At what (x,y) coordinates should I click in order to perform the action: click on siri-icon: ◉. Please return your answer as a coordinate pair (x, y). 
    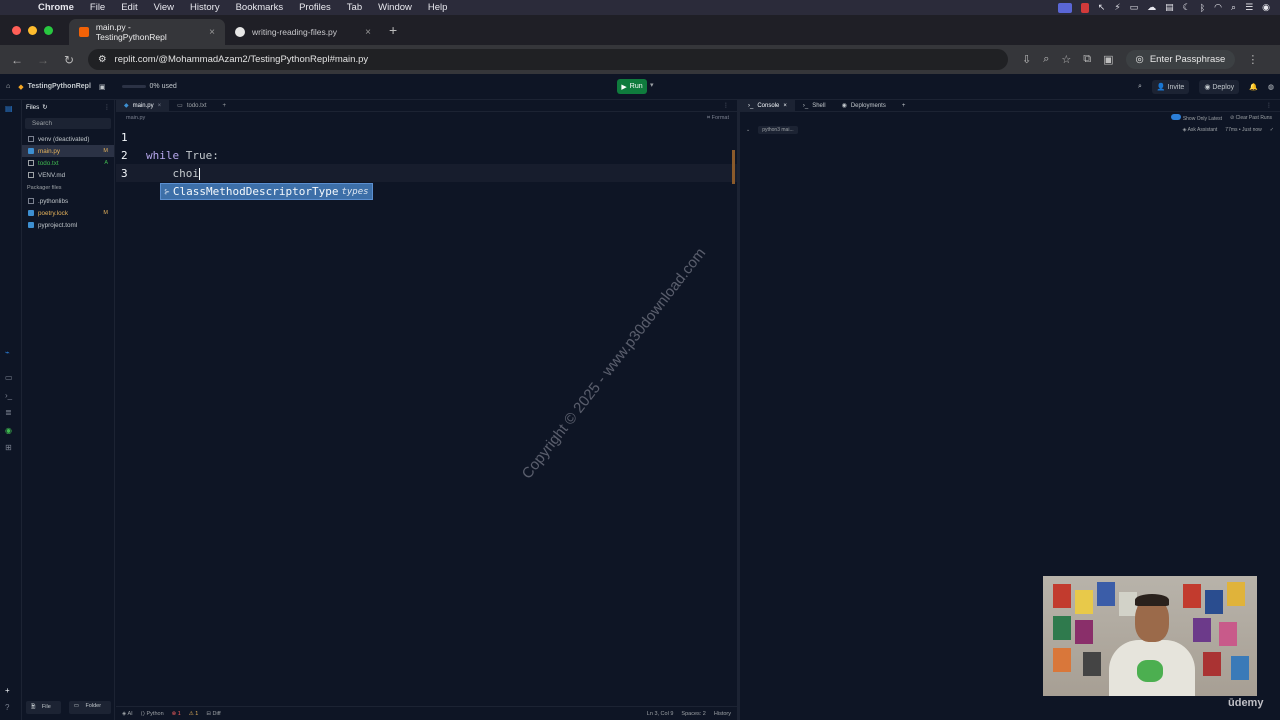
    Looking at the image, I should click on (1266, 7).